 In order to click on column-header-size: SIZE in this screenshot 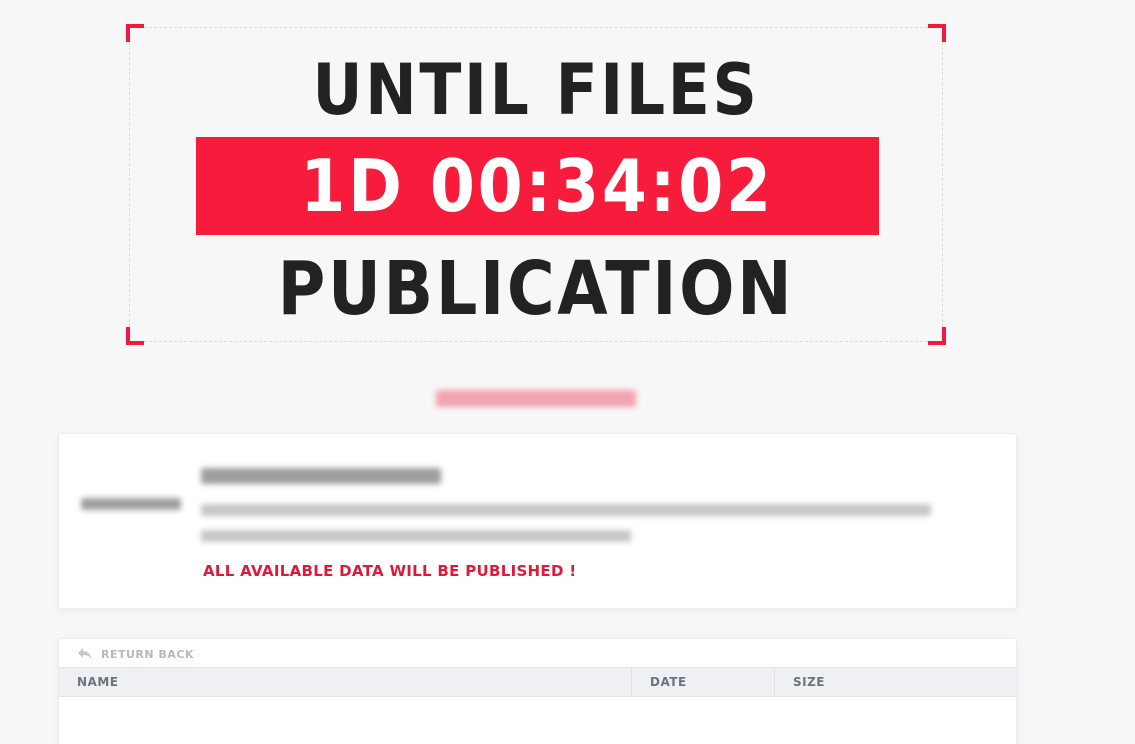, I will do `click(895, 682)`.